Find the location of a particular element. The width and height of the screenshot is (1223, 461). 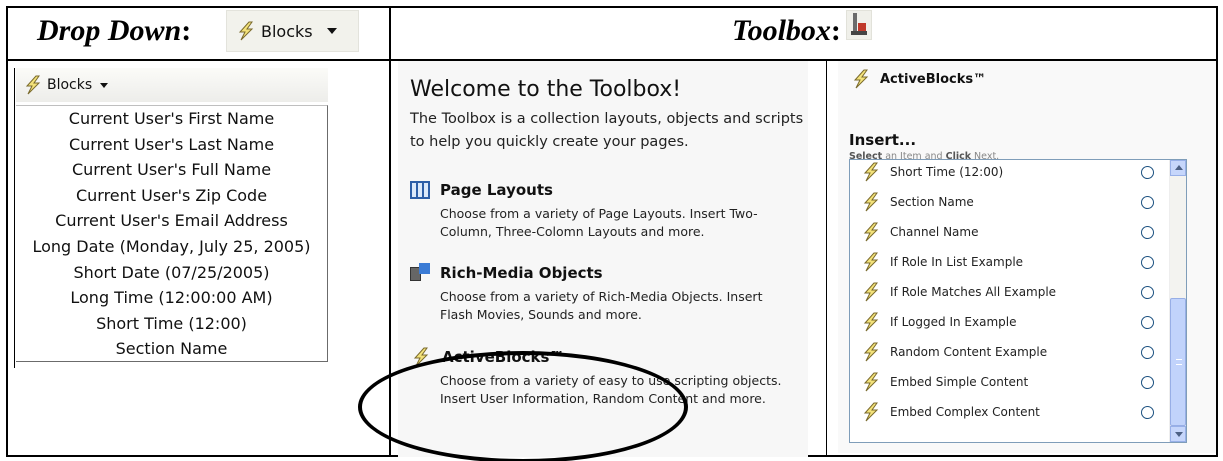

dropdown-item: Current User's First Name is located at coordinates (171, 119).